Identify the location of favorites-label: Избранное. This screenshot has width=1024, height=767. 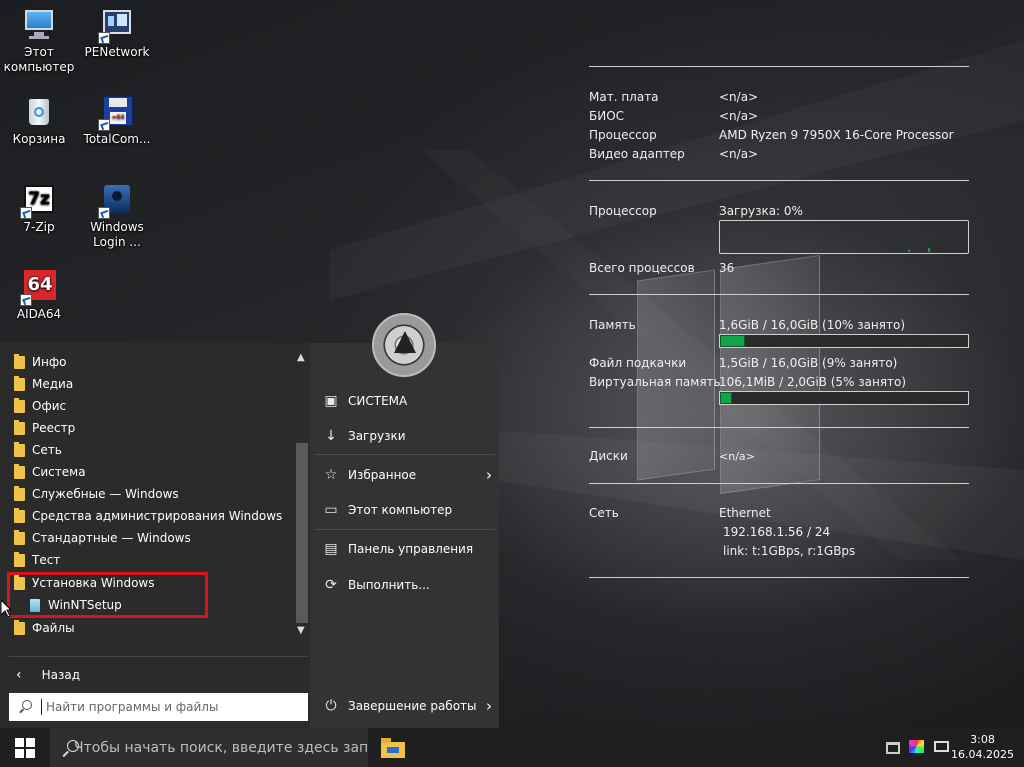
(382, 475).